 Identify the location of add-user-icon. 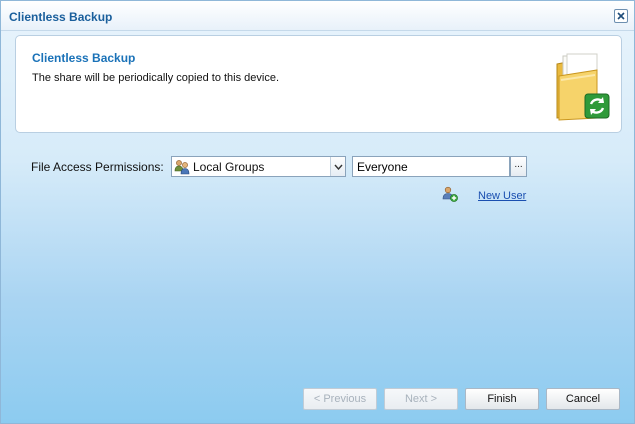
(450, 194).